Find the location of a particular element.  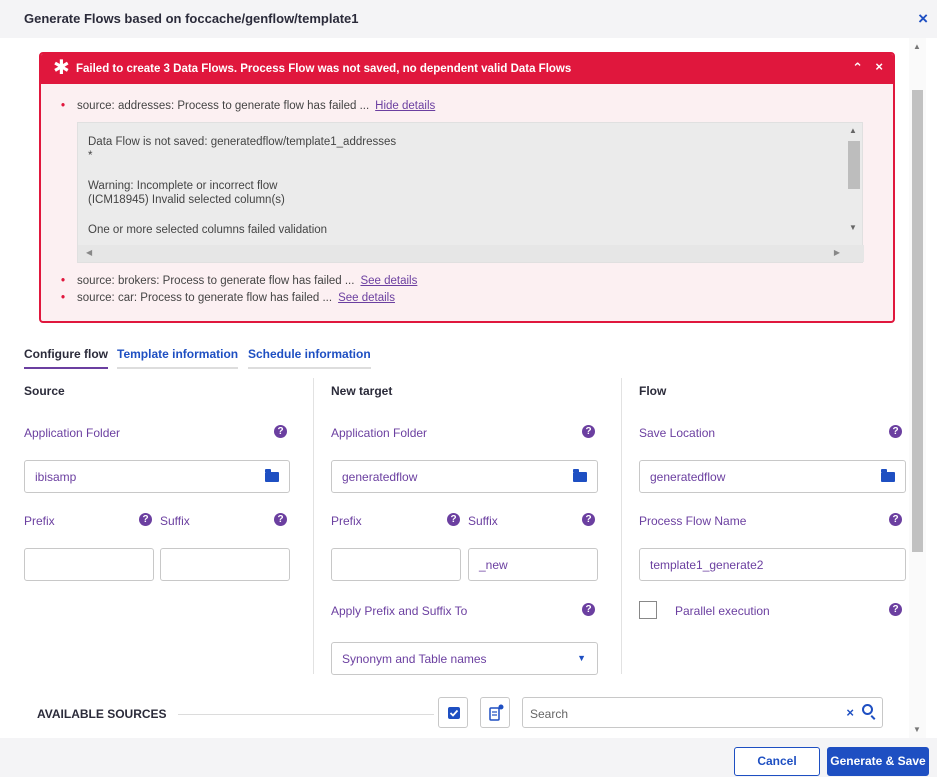

flow-title: Flow is located at coordinates (653, 391).